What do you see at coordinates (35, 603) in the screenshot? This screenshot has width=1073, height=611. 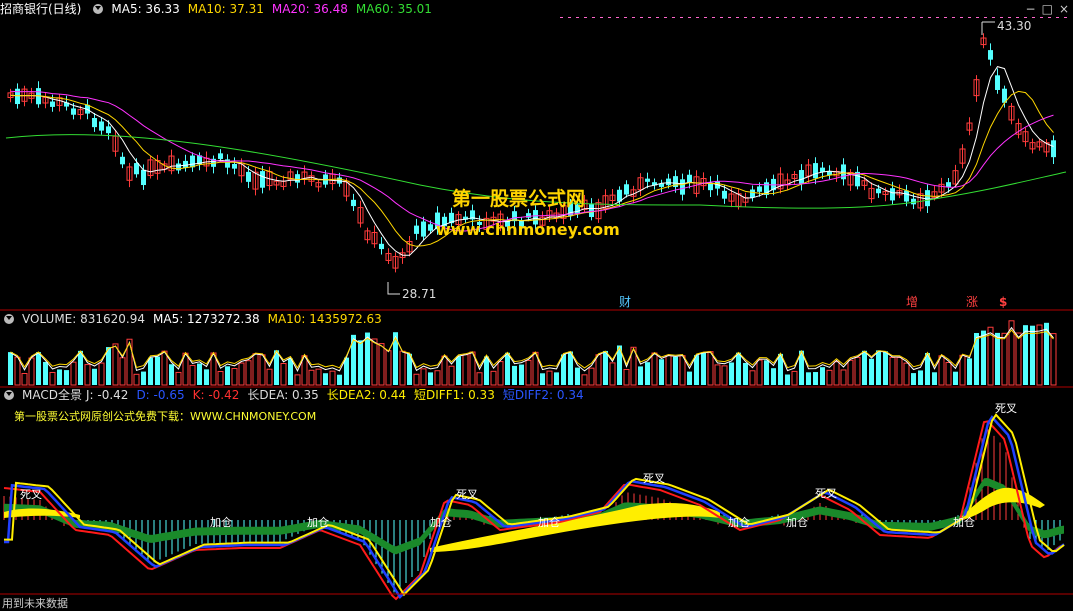 I see `future-data-warning: 用到未来数据` at bounding box center [35, 603].